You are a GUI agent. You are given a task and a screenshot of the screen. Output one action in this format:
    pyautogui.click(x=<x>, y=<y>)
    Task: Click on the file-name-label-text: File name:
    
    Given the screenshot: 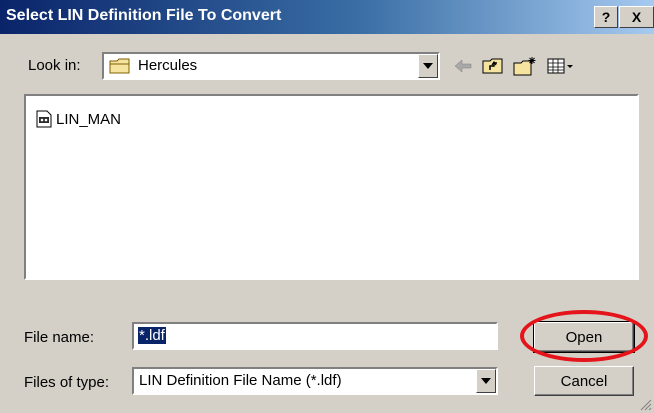 What is the action you would take?
    pyautogui.click(x=59, y=337)
    